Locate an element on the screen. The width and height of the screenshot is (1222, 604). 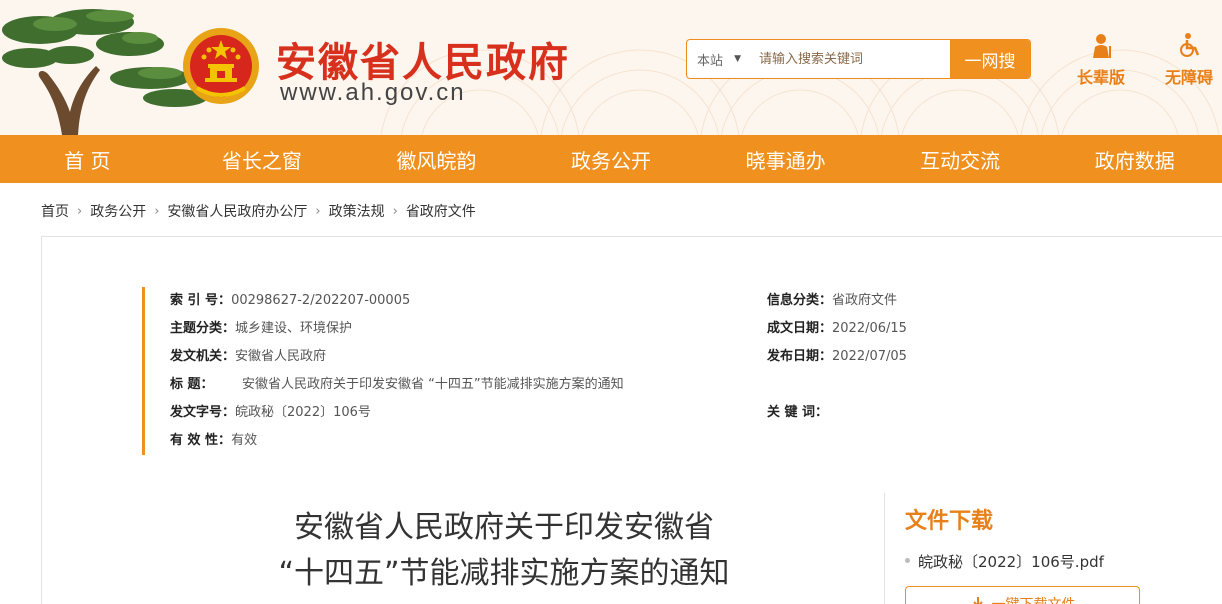
download-all-button: 一键下载文件 is located at coordinates (1022, 595).